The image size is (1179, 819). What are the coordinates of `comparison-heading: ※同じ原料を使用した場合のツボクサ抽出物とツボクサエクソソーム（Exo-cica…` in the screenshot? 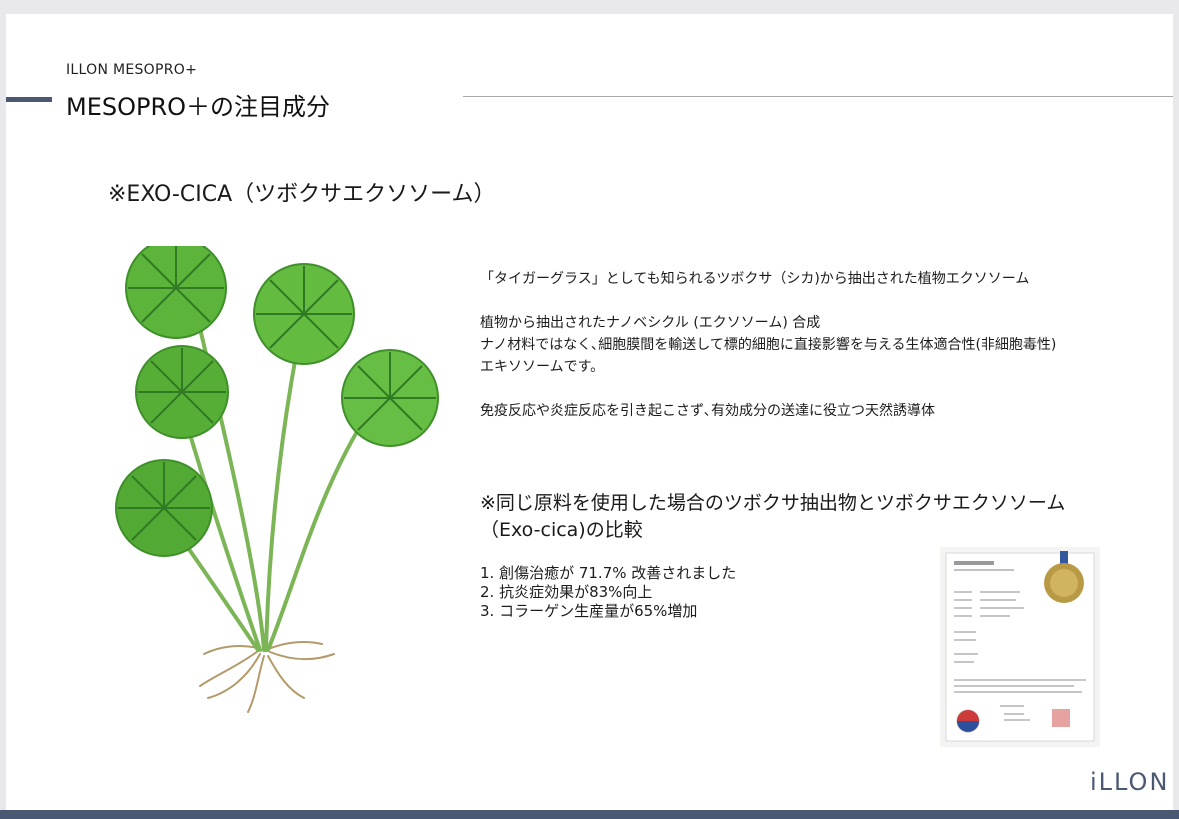 It's located at (773, 516).